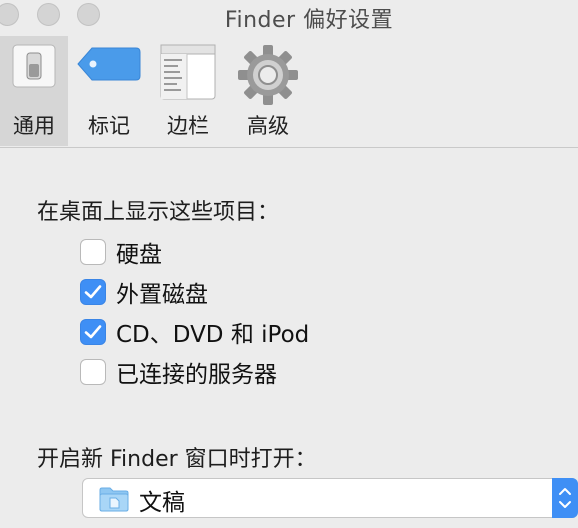 The width and height of the screenshot is (578, 528). I want to click on tab-advanced: 高级, so click(268, 91).